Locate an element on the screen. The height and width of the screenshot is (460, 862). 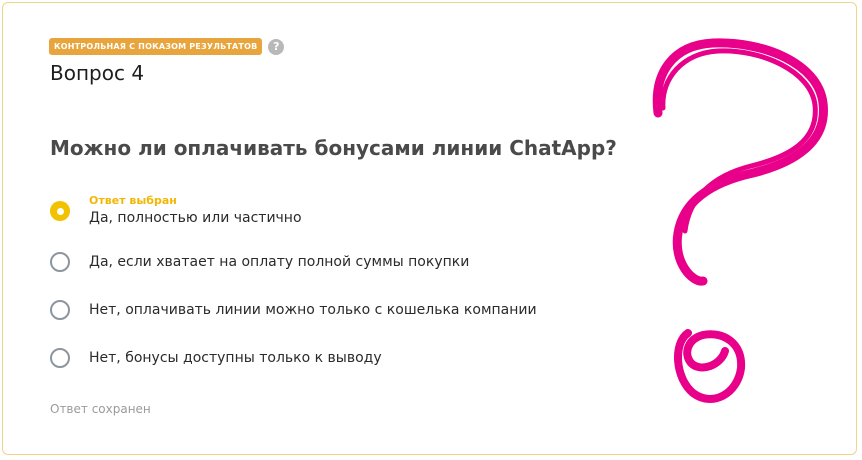
badge-row: КОНТРОЛЬНАЯ С ПОКАЗОМ РЕЗУЛЬТАТОВ ? is located at coordinates (167, 46).